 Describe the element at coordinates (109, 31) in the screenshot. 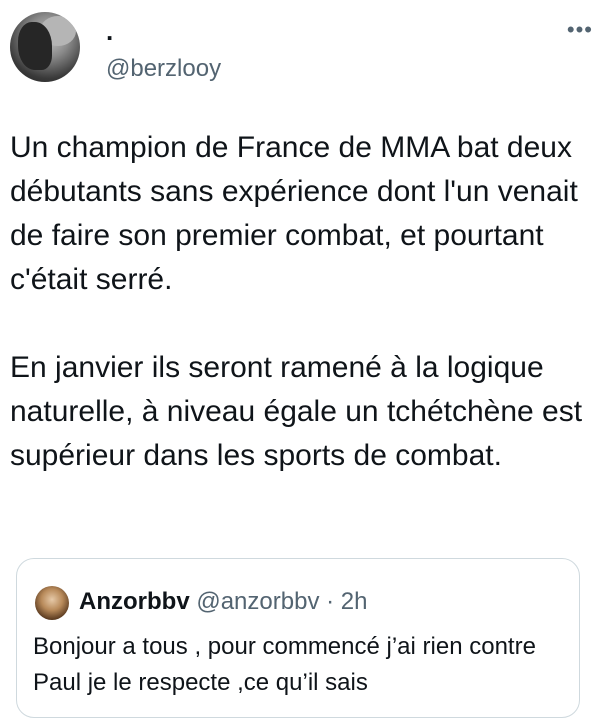

I see `author-display-name: .` at that location.